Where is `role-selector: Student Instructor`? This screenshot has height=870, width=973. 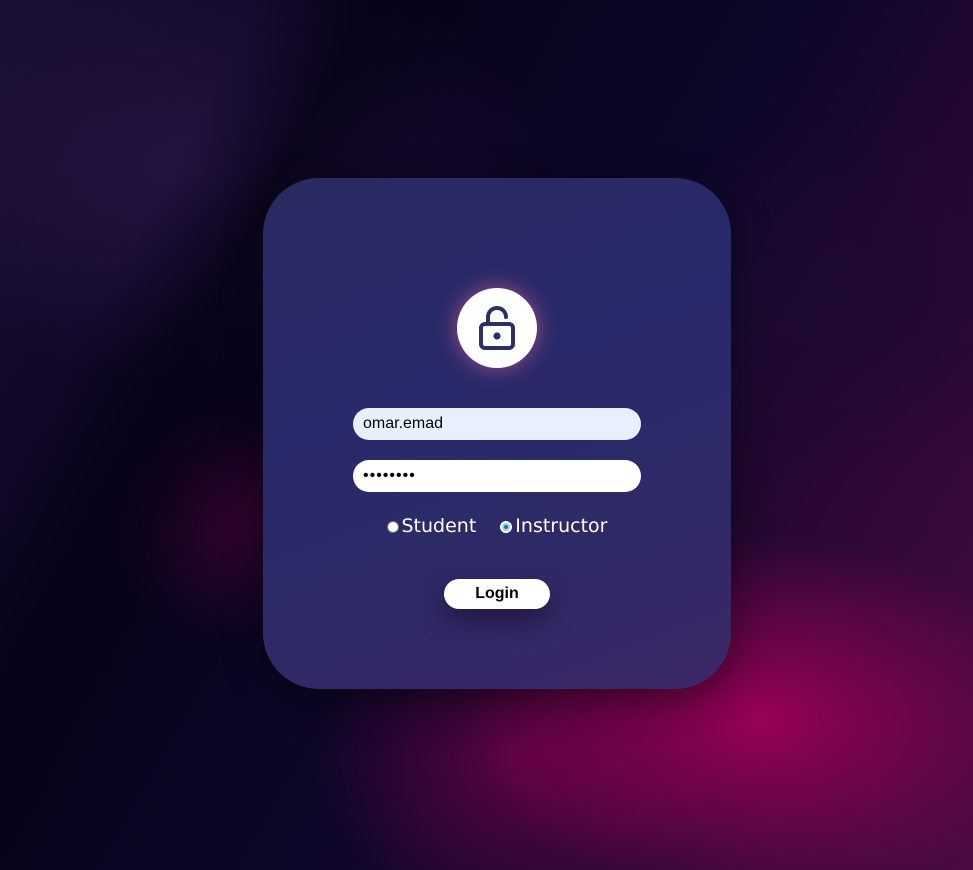
role-selector: Student Instructor is located at coordinates (497, 526).